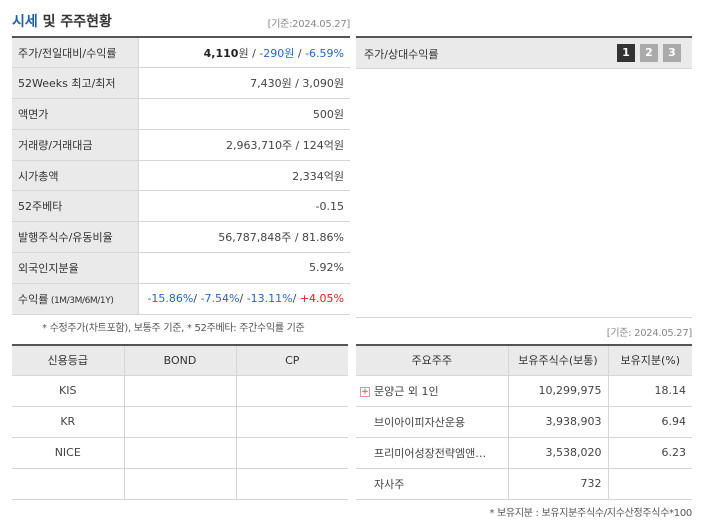 The width and height of the screenshot is (702, 525). What do you see at coordinates (75, 237) in the screenshot?
I see `row-label: 발행주식수/유동비율` at bounding box center [75, 237].